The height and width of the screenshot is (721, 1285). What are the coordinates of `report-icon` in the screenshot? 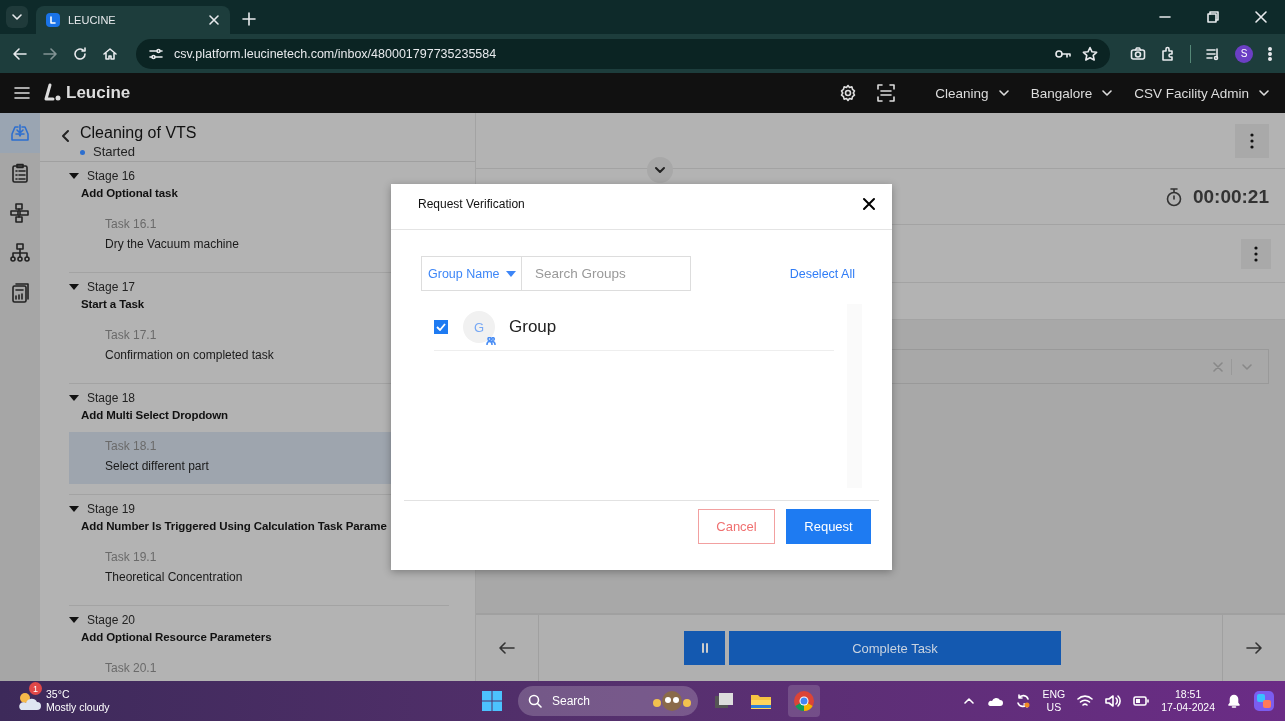 It's located at (20, 293).